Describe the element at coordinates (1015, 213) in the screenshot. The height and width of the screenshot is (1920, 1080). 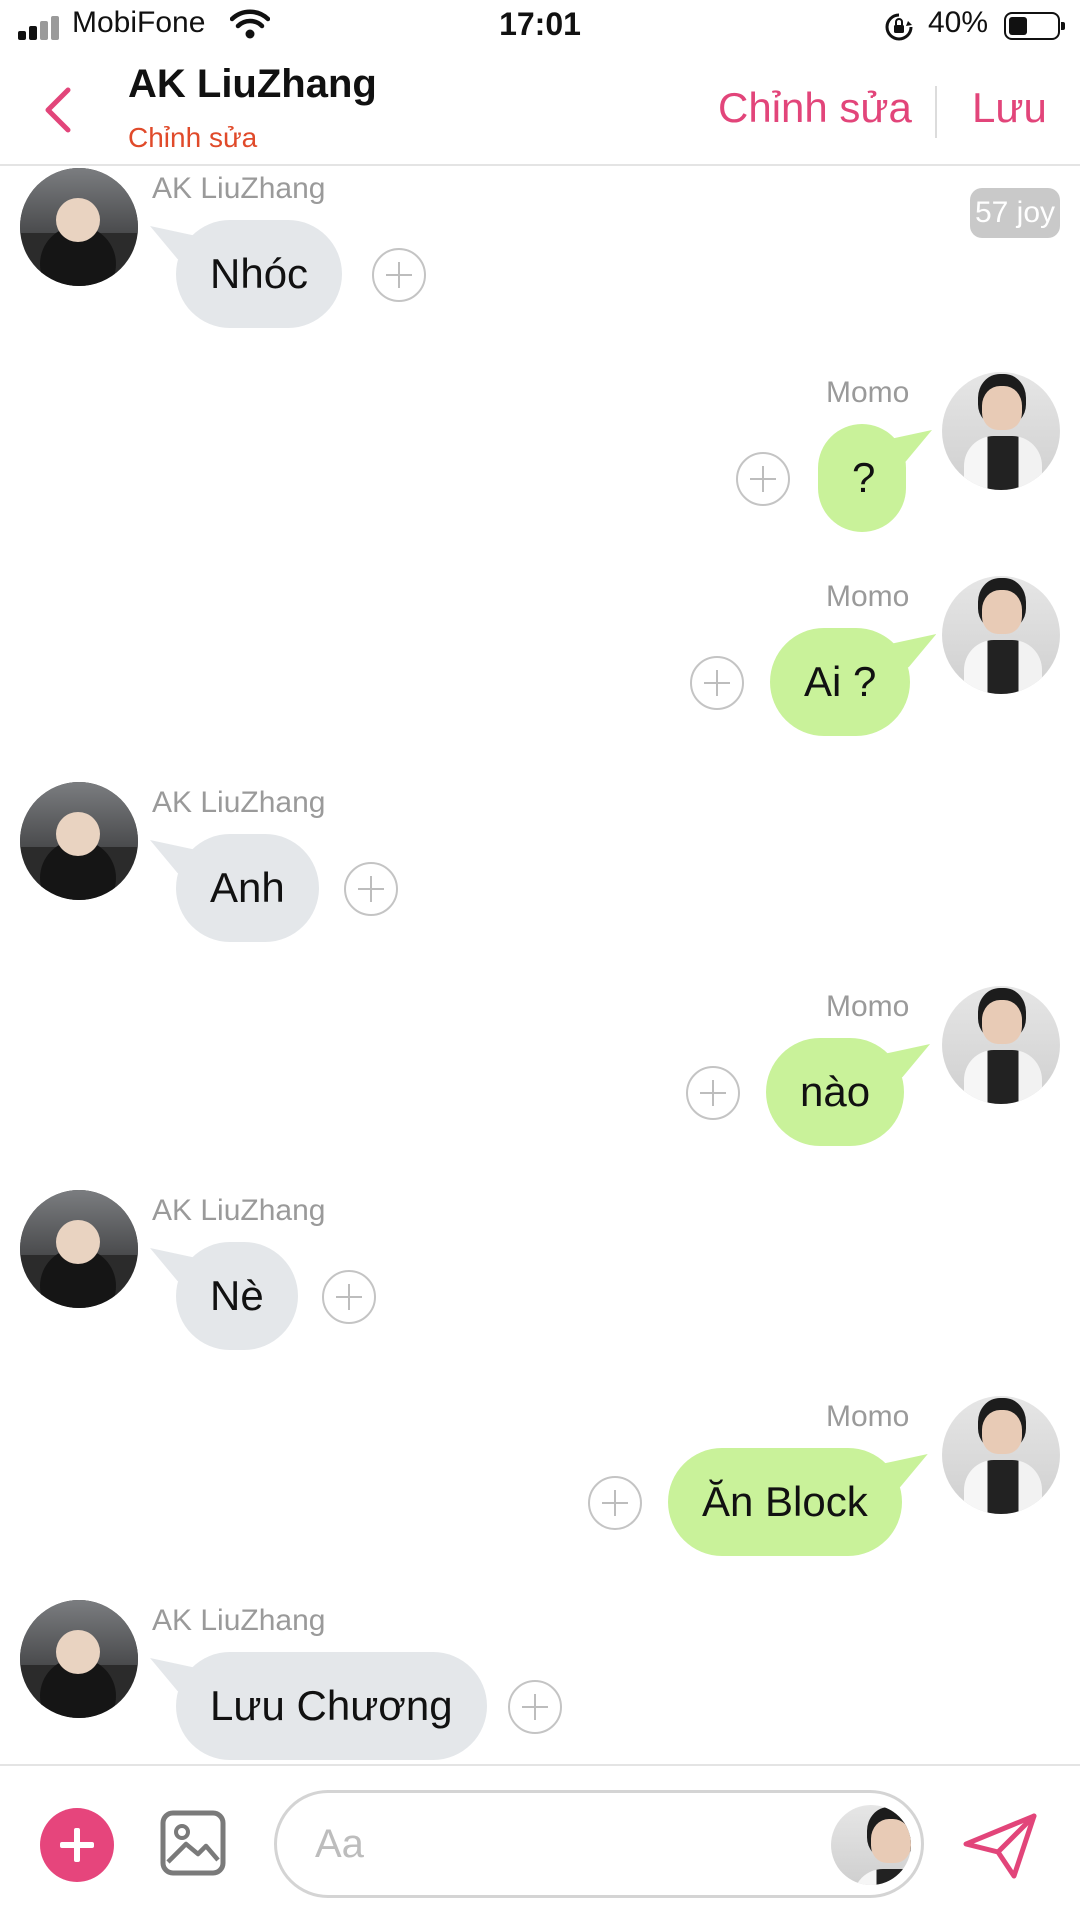
I see `time-badge: 57 joy` at that location.